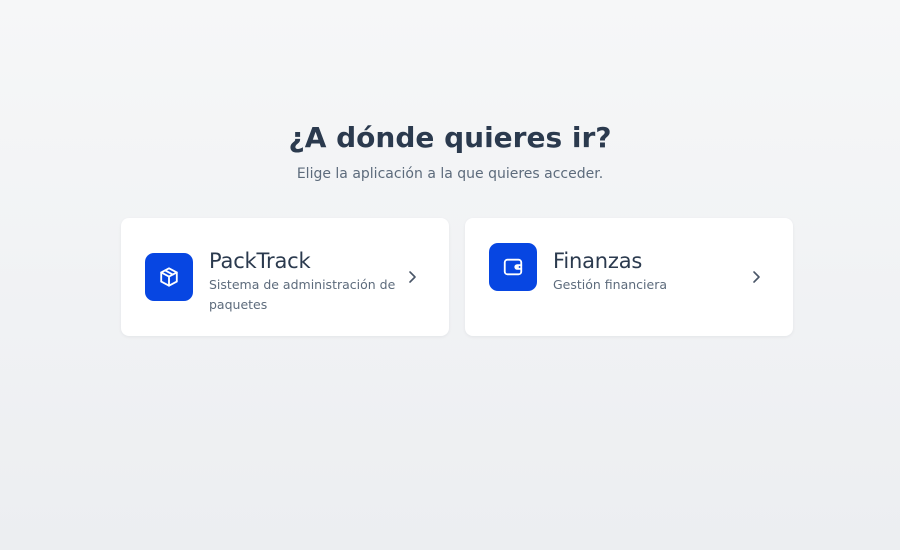 The image size is (900, 550). I want to click on wallet-icon, so click(513, 267).